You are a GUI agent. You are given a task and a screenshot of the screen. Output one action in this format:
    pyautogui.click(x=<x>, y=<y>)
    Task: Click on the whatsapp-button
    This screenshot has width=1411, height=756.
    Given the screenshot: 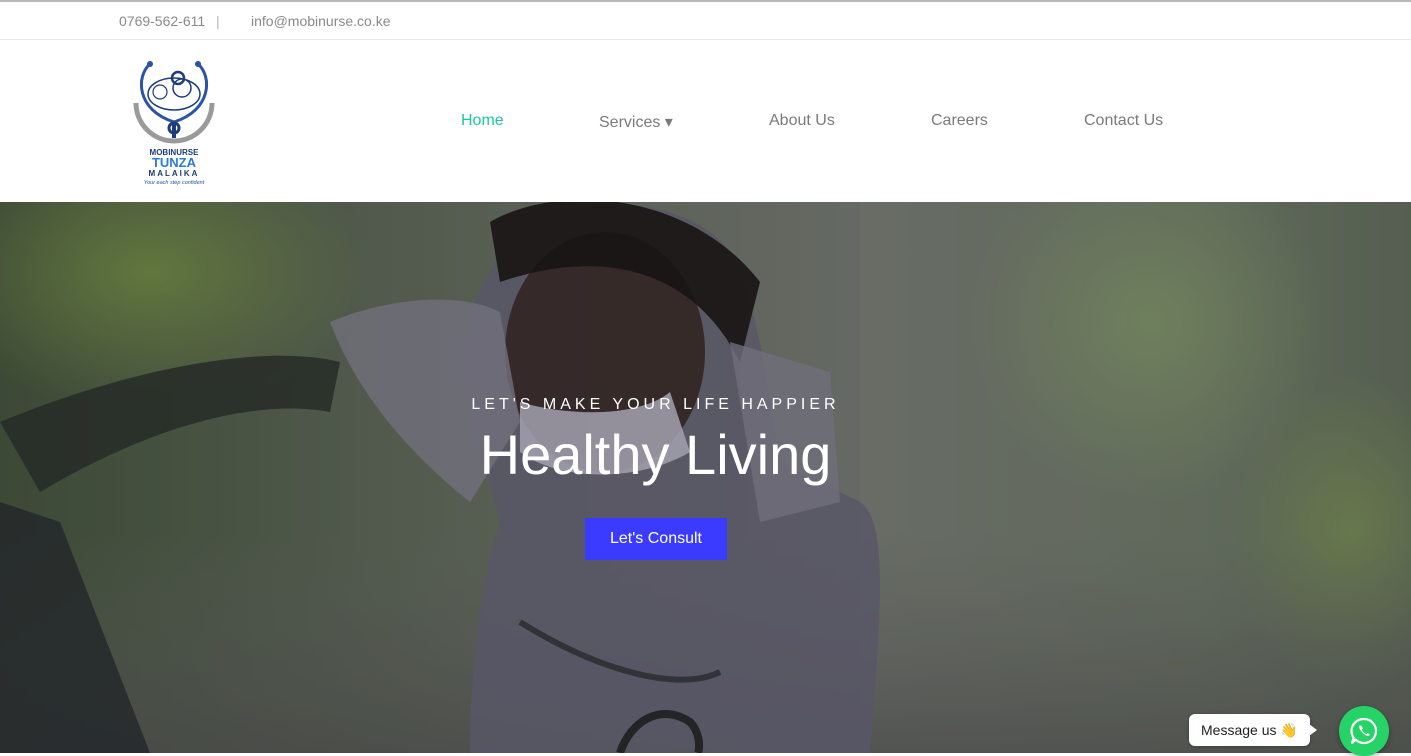 What is the action you would take?
    pyautogui.click(x=1364, y=731)
    